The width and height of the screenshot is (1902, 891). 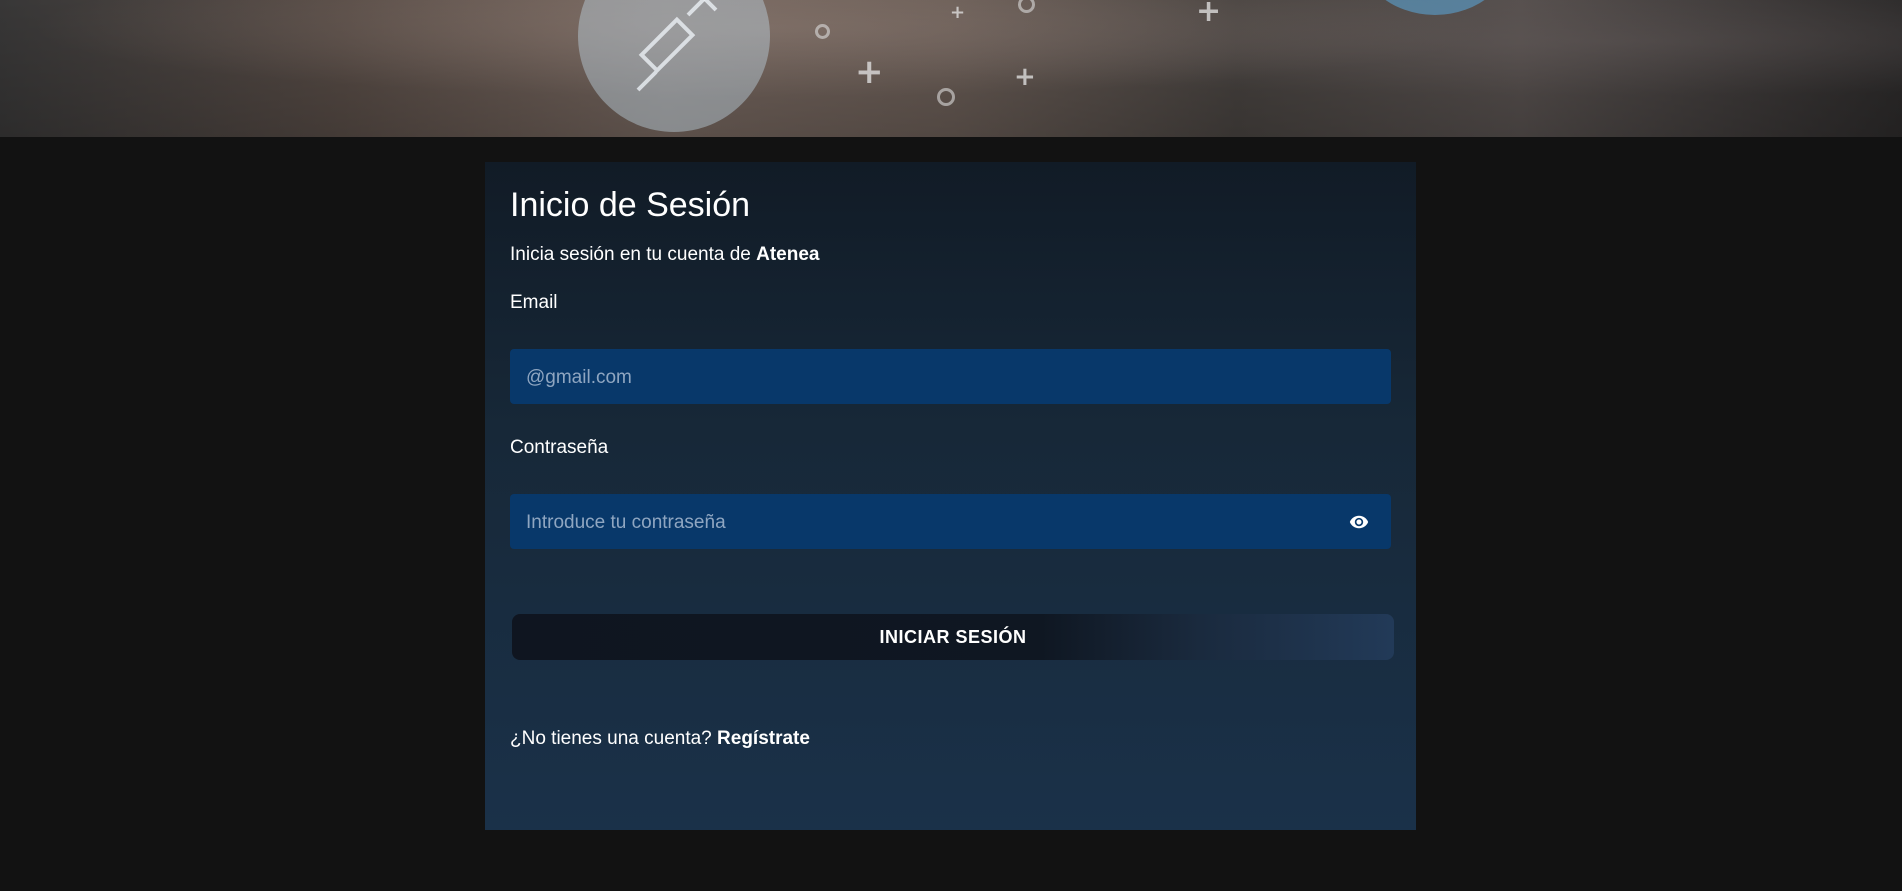 What do you see at coordinates (677, 46) in the screenshot?
I see `syringe-icon` at bounding box center [677, 46].